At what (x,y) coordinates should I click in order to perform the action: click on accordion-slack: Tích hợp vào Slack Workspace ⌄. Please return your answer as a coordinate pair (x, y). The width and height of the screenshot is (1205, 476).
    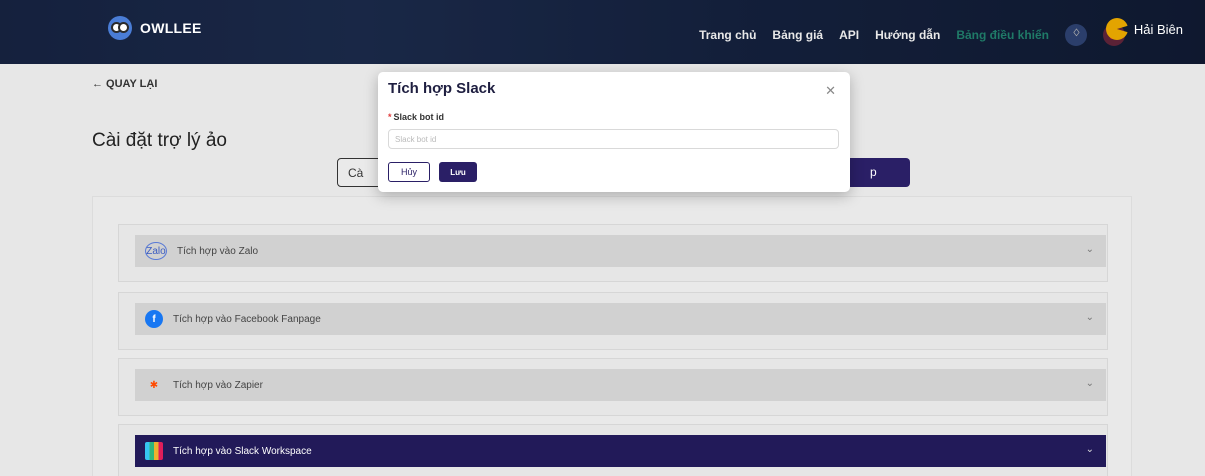
    Looking at the image, I should click on (613, 450).